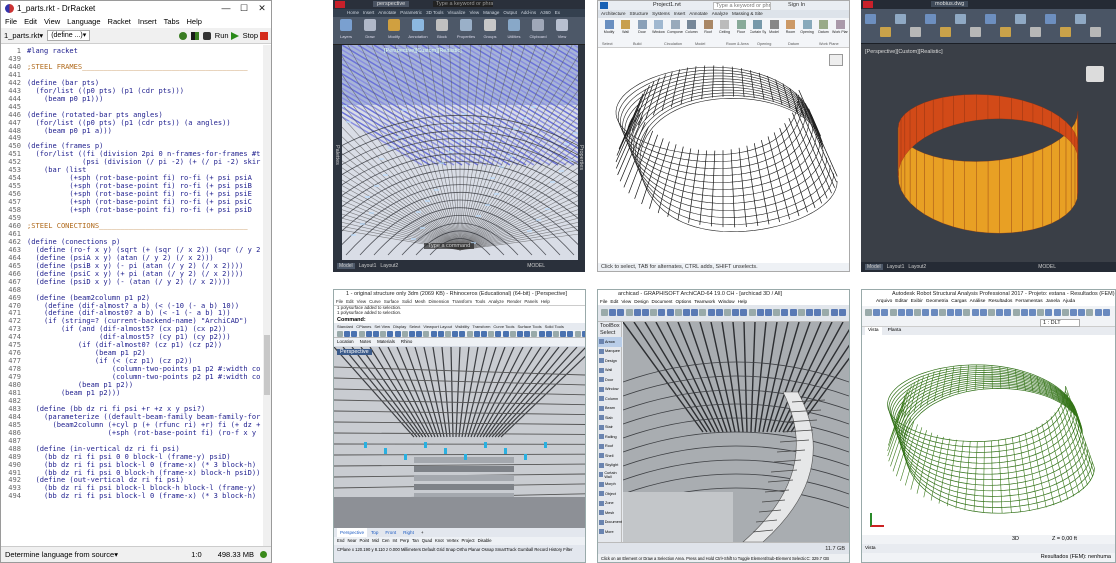 This screenshot has width=1116, height=563. Describe the element at coordinates (11, 21) in the screenshot. I see `menu-file: File` at that location.